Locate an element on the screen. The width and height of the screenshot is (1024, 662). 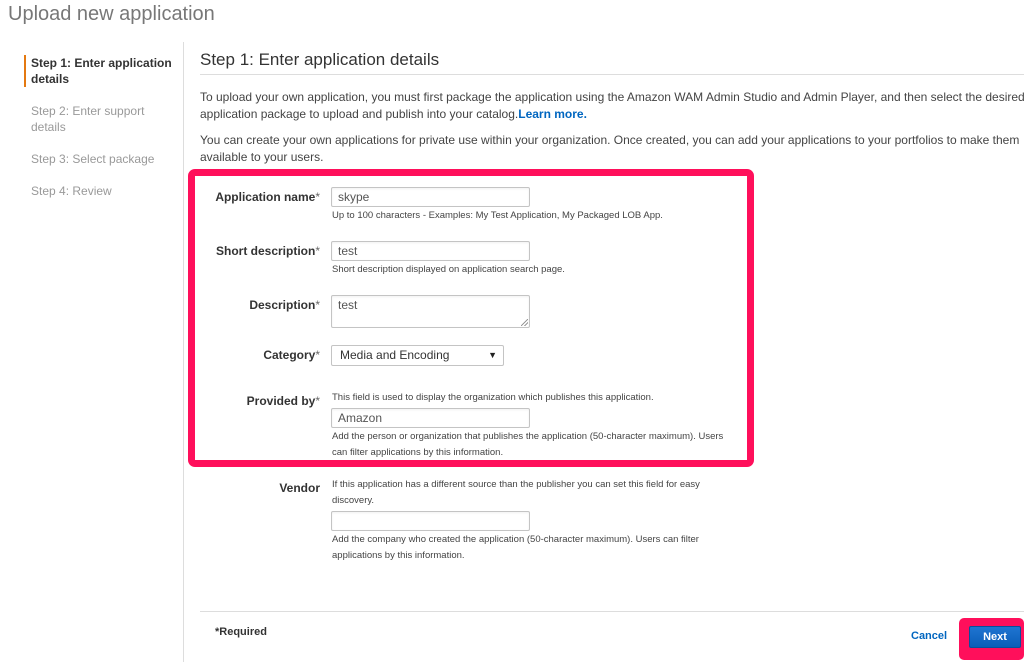
vendor-label: Vendor is located at coordinates (299, 488).